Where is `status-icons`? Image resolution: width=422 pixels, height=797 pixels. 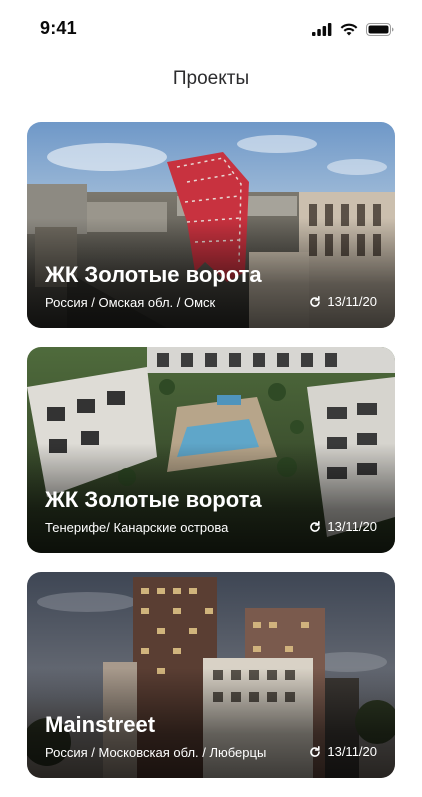 status-icons is located at coordinates (353, 29).